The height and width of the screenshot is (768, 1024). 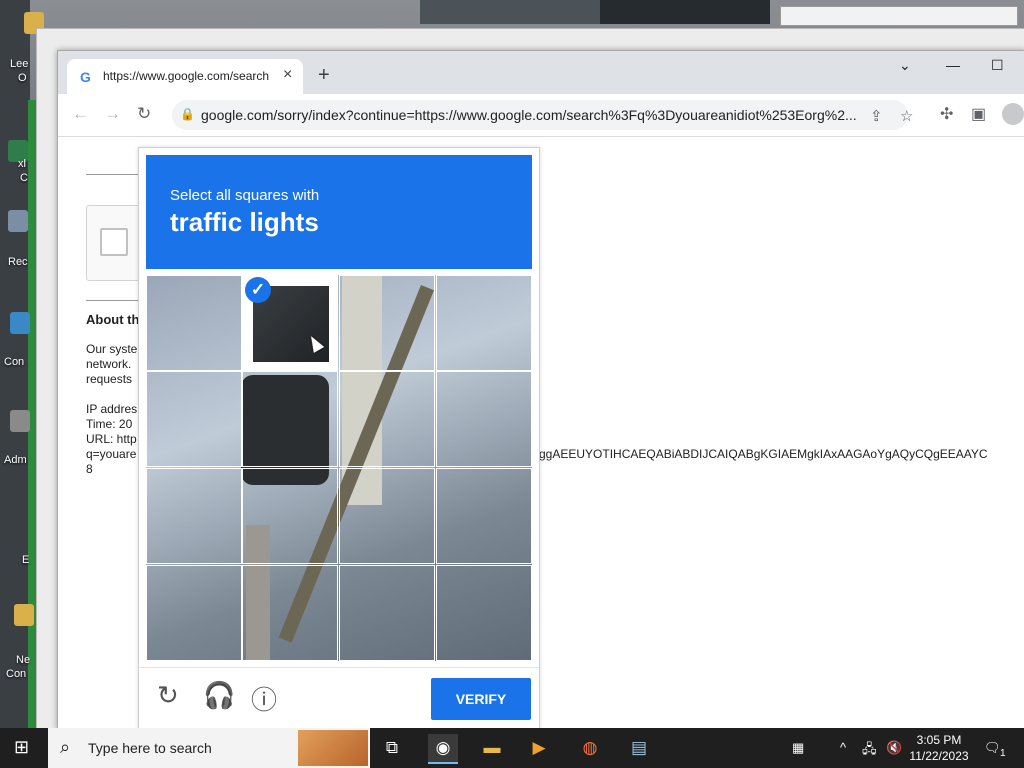 I want to click on profile-avatar, so click(x=1013, y=114).